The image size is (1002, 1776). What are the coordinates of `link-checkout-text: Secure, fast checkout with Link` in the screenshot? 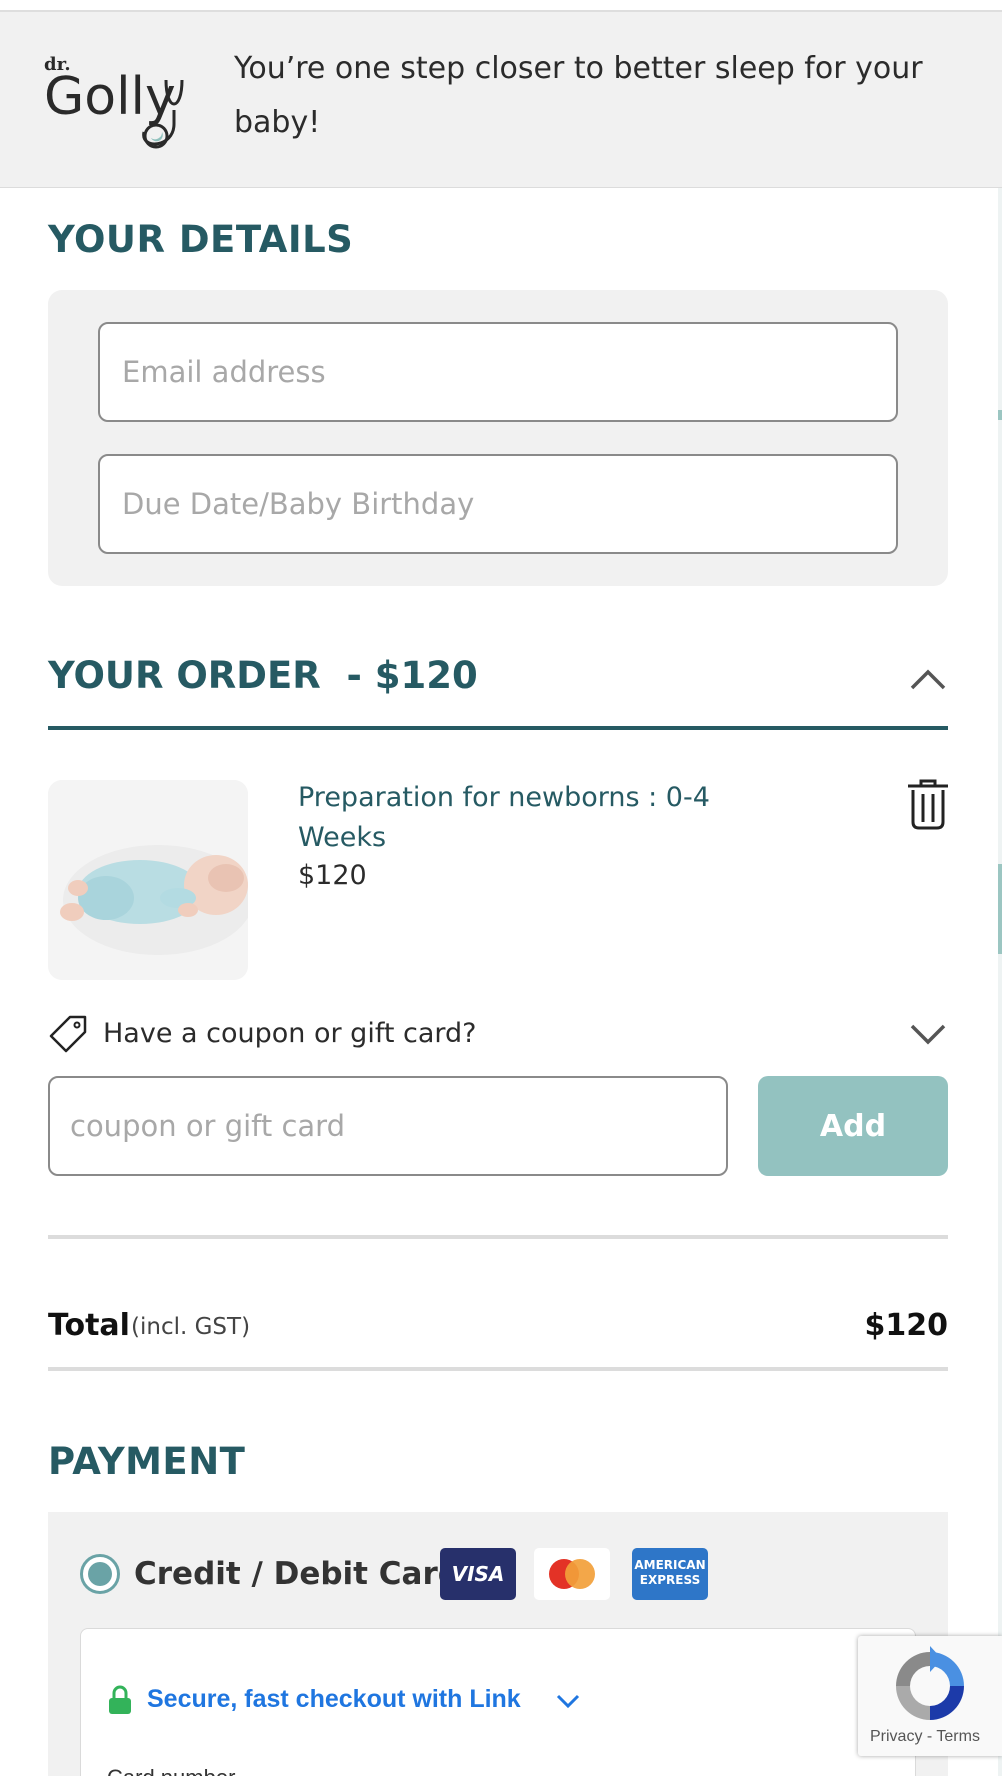 It's located at (334, 1699).